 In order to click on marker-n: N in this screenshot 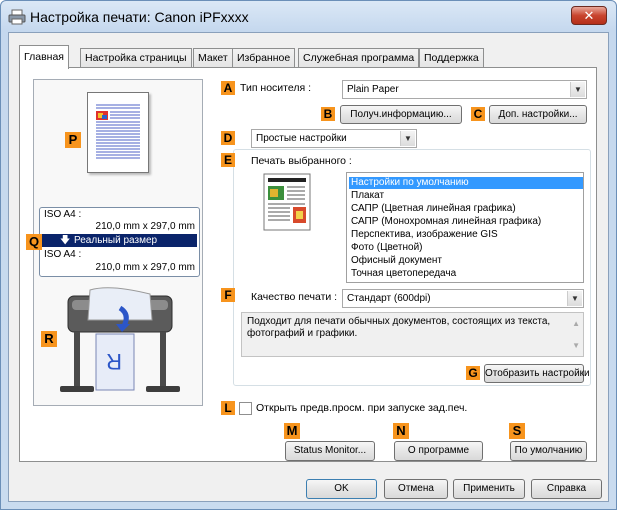, I will do `click(401, 431)`.